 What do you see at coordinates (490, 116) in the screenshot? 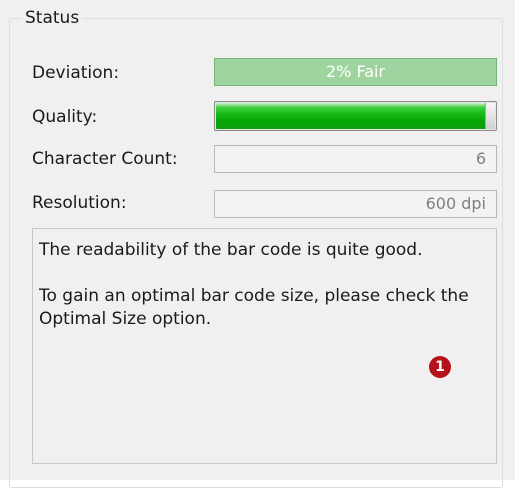
I see `quality-progress-end` at bounding box center [490, 116].